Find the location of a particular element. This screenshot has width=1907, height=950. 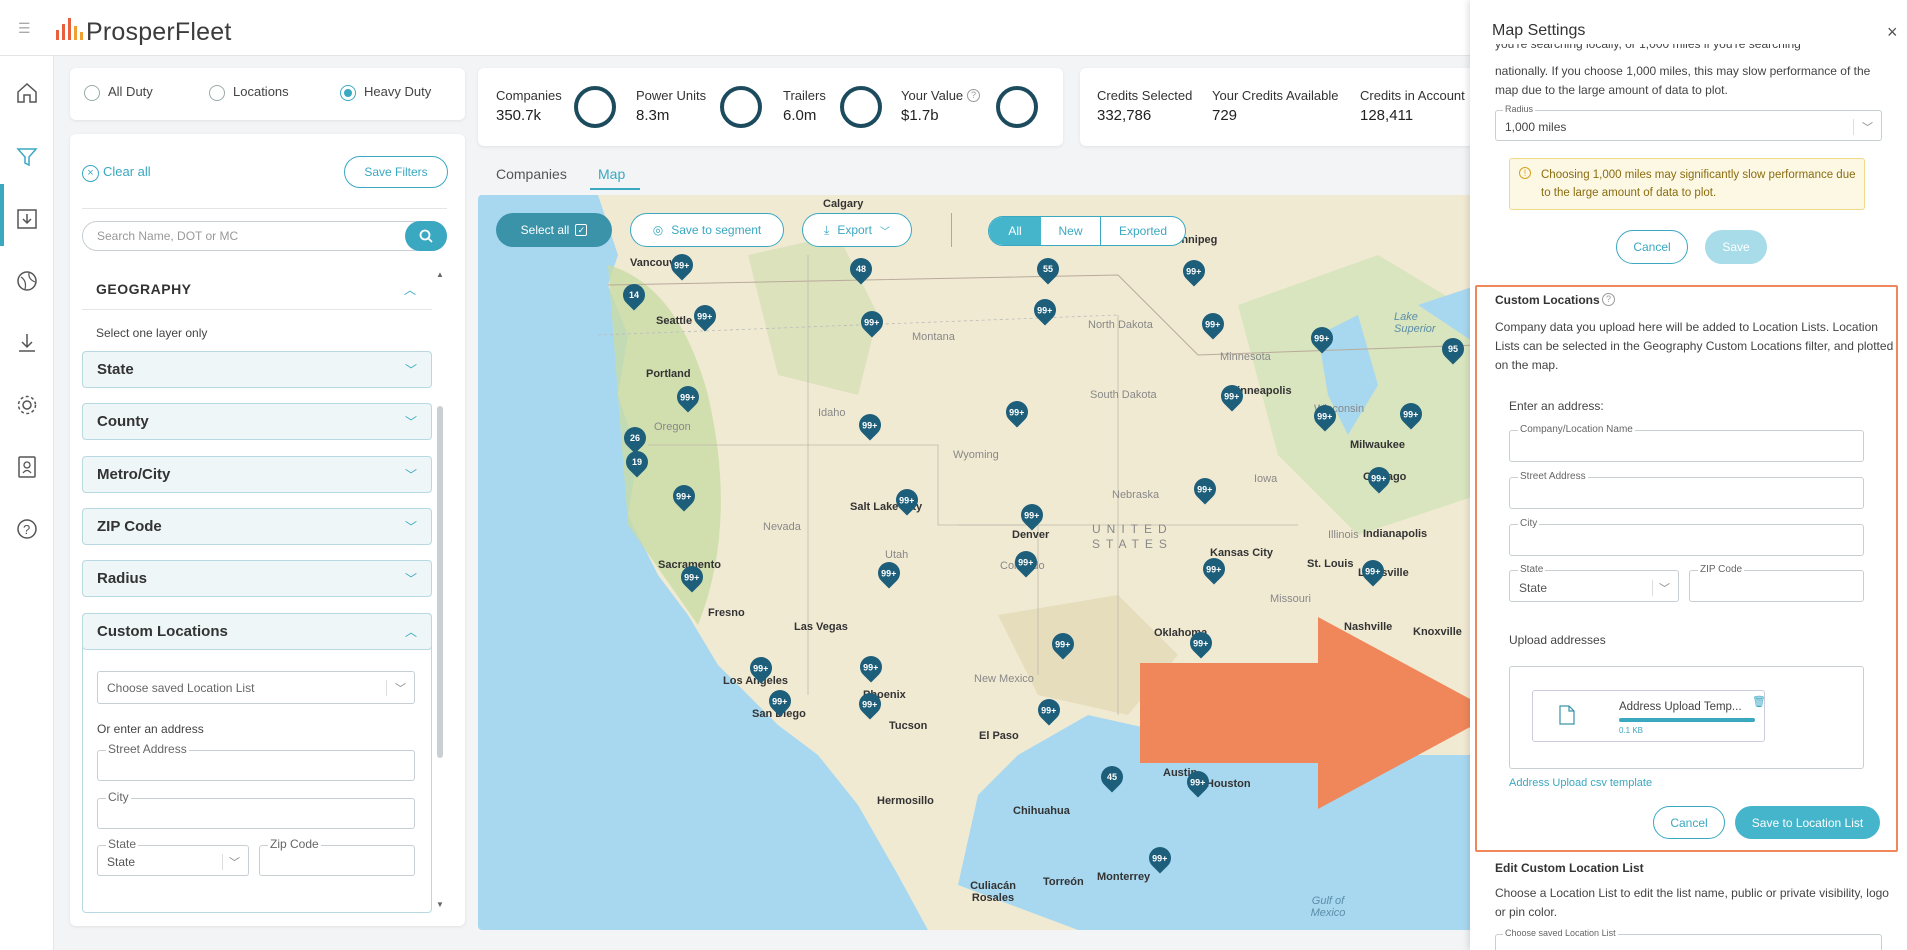

city-label: Fresno is located at coordinates (726, 613).